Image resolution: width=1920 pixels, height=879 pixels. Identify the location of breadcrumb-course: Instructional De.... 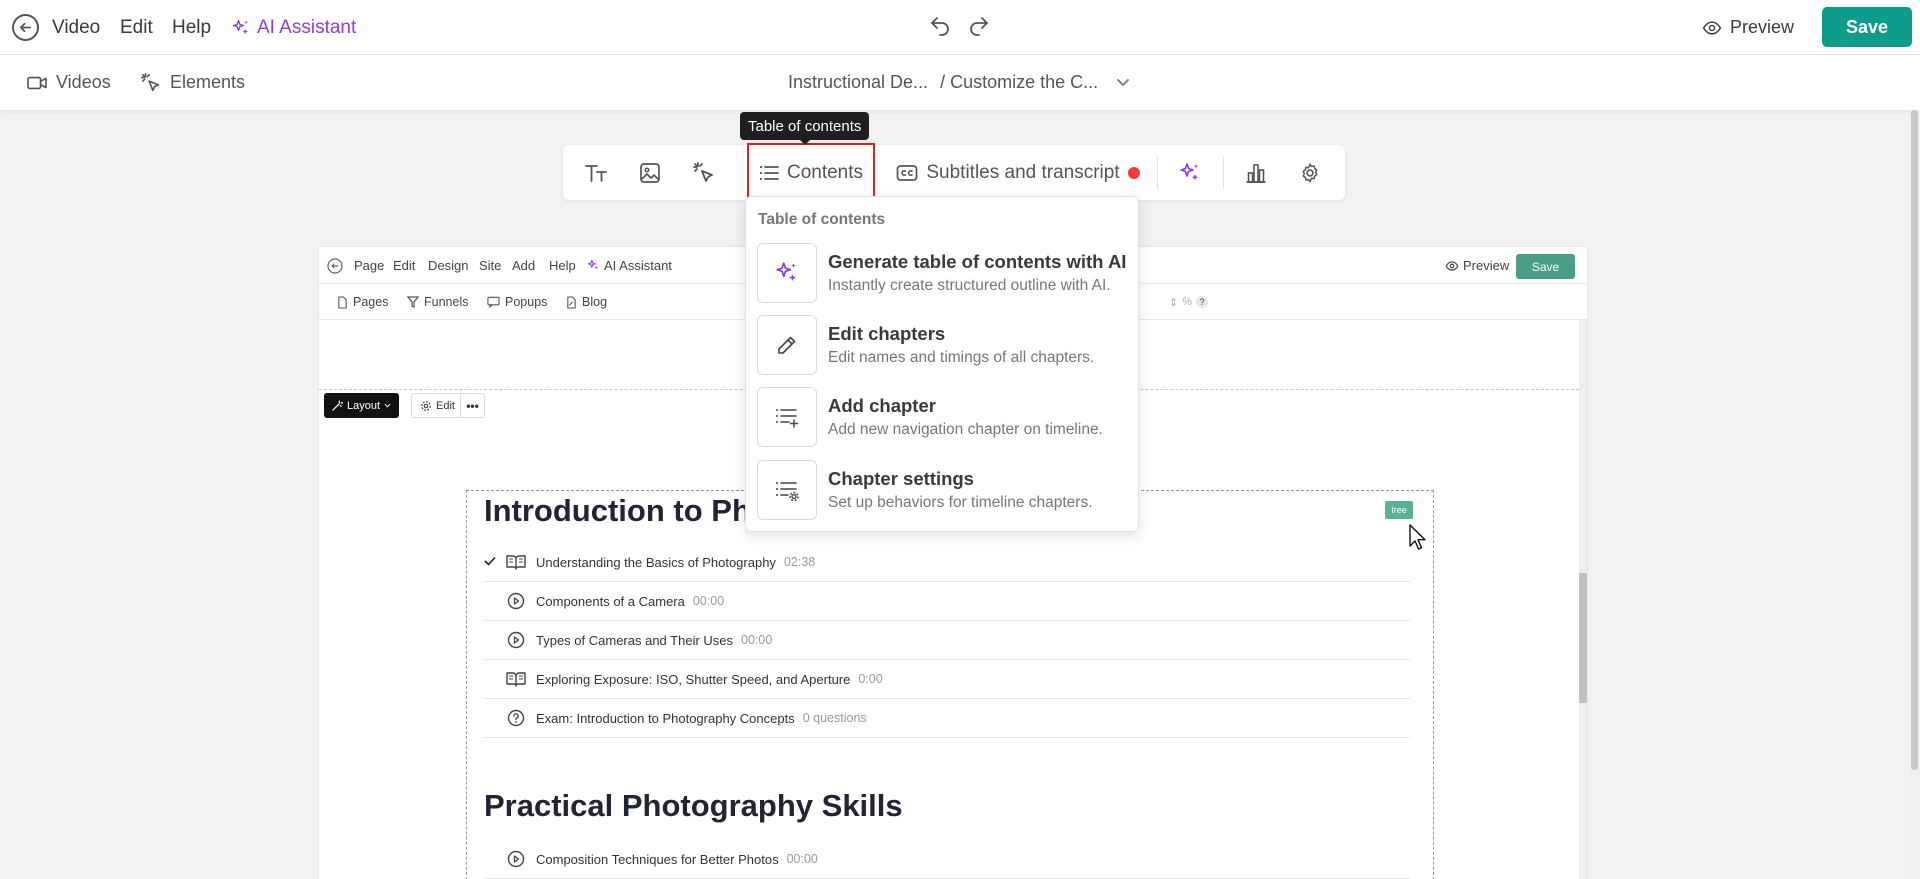
(858, 82).